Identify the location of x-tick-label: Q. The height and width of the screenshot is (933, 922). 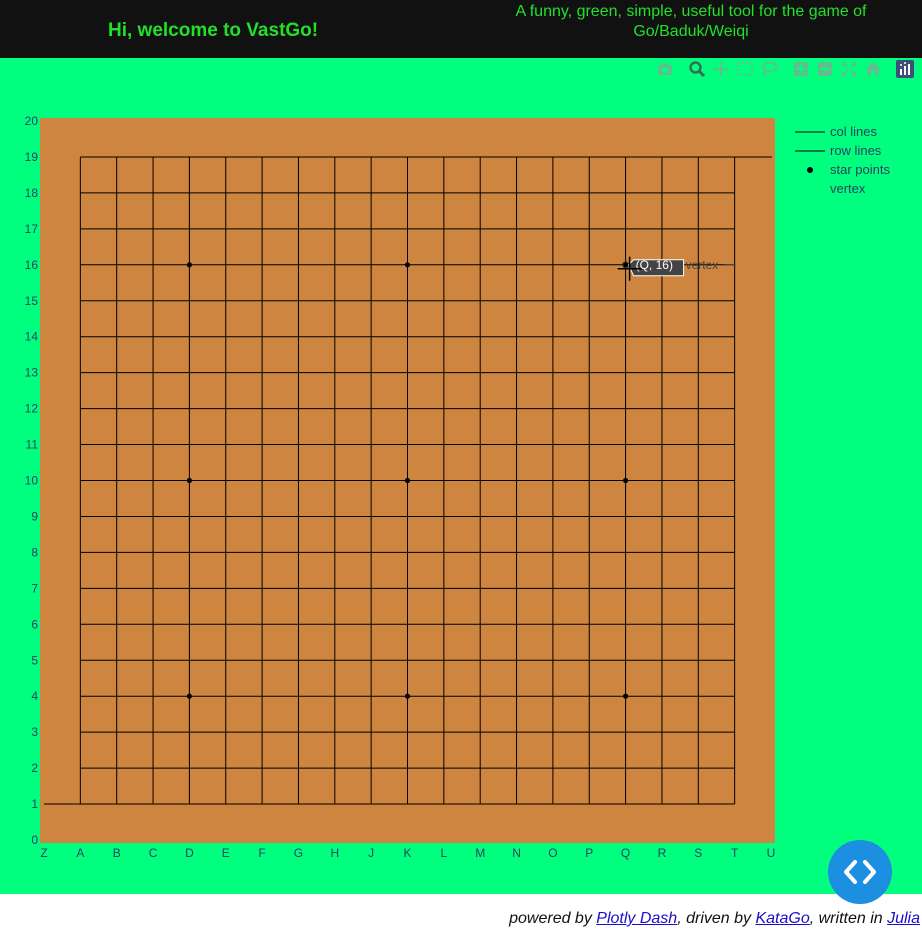
(625, 853).